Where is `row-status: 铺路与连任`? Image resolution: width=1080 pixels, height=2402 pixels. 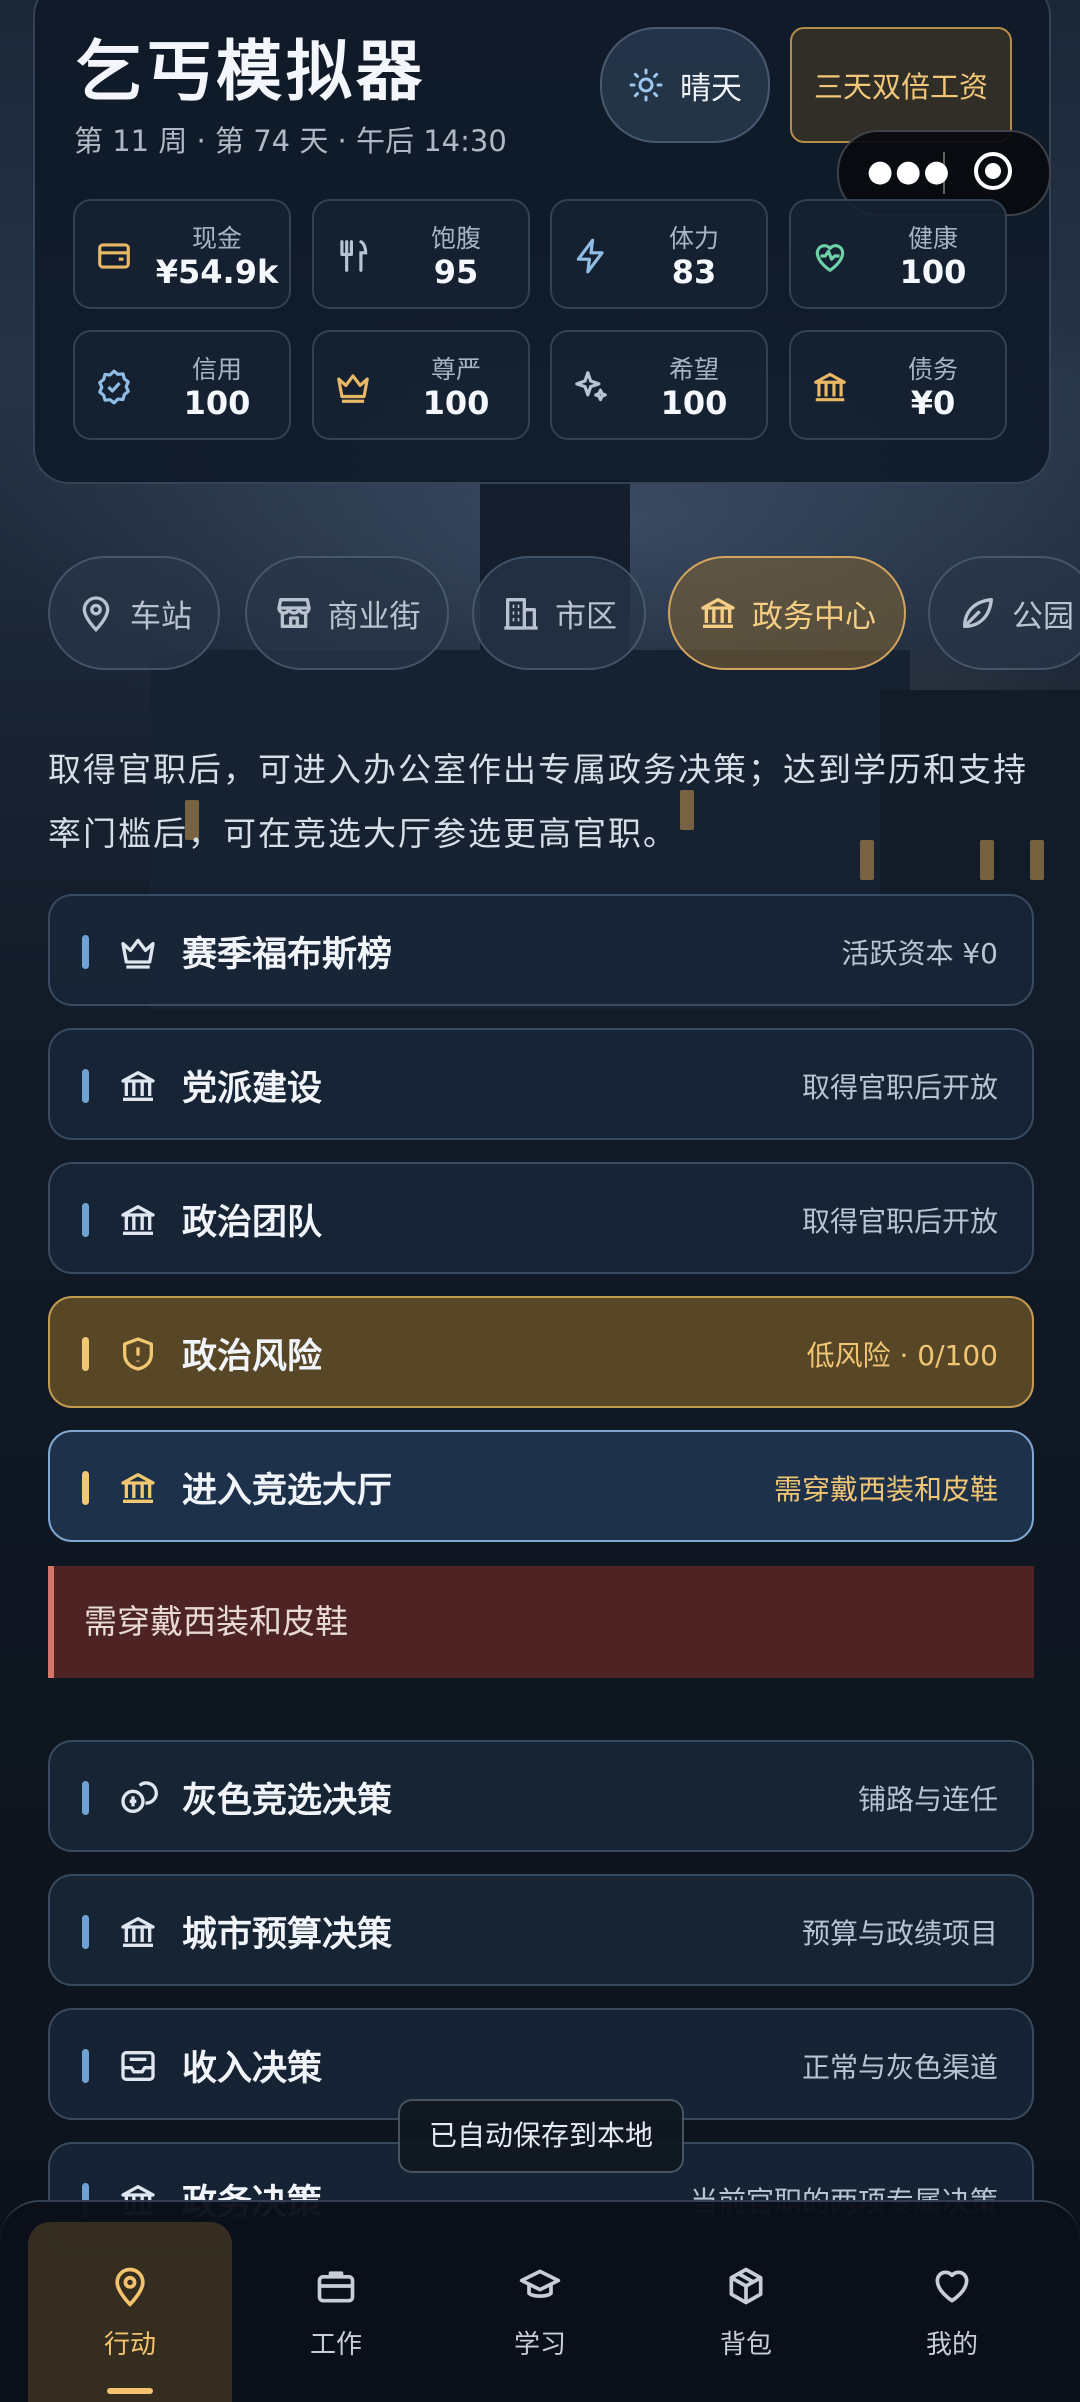
row-status: 铺路与连任 is located at coordinates (927, 1799).